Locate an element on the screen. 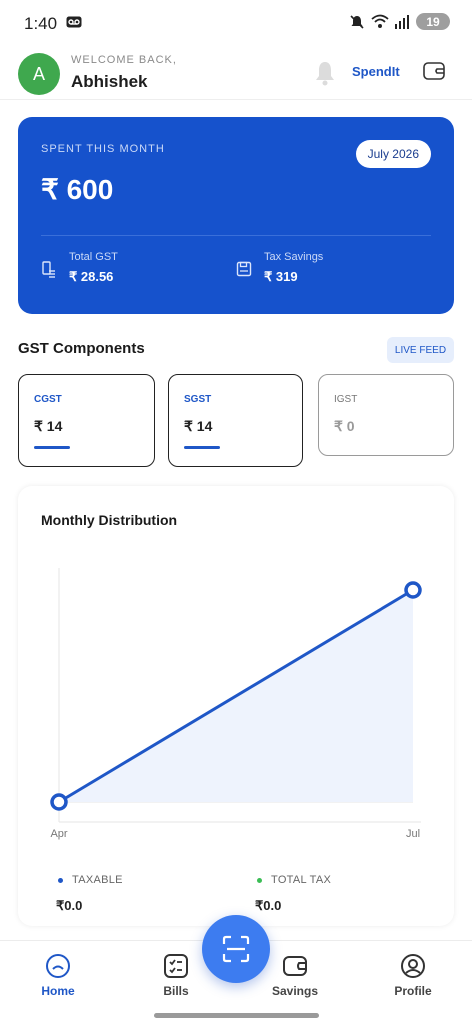  gst-components-title: GST Components is located at coordinates (81, 348).